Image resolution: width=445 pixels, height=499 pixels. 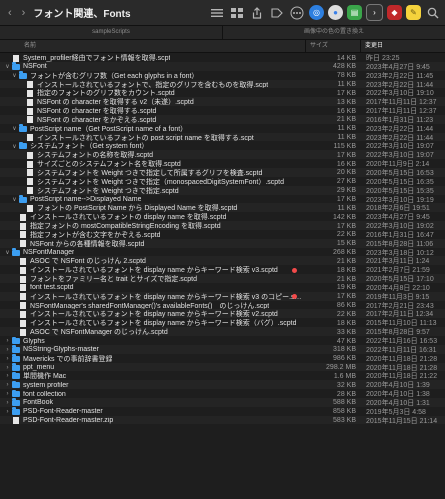 I want to click on name-cell: System_profiler経由でフォント情報を取得.scpt, so click(x=152, y=57).